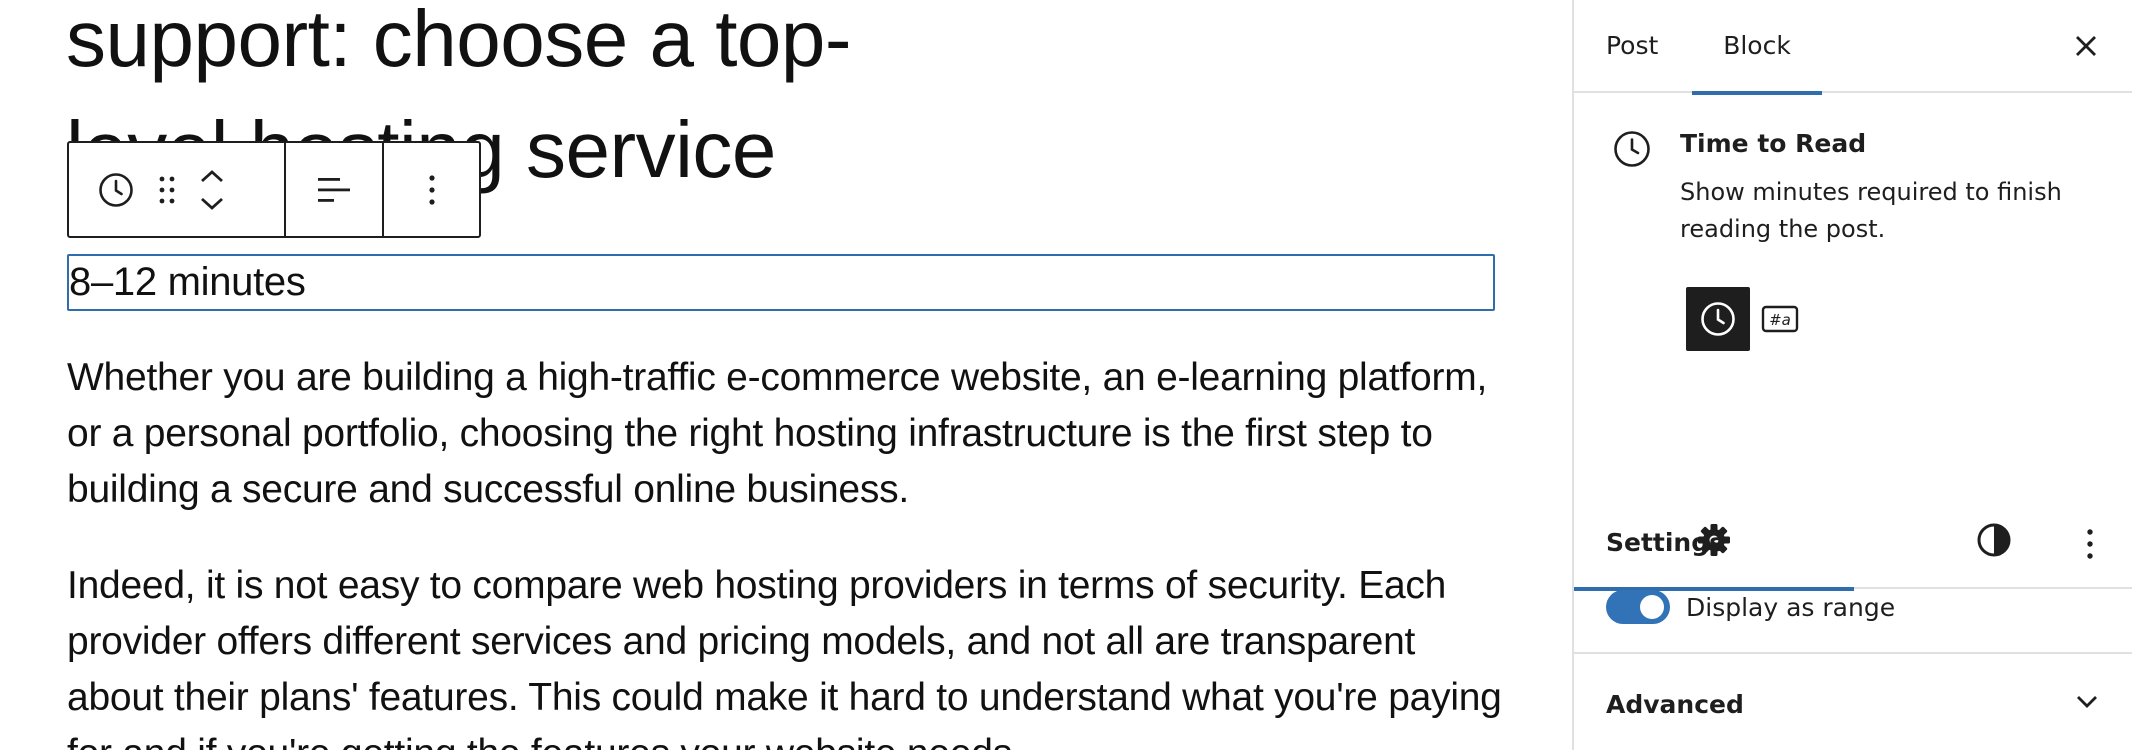 This screenshot has width=2132, height=750. I want to click on tab-post: Post, so click(1632, 46).